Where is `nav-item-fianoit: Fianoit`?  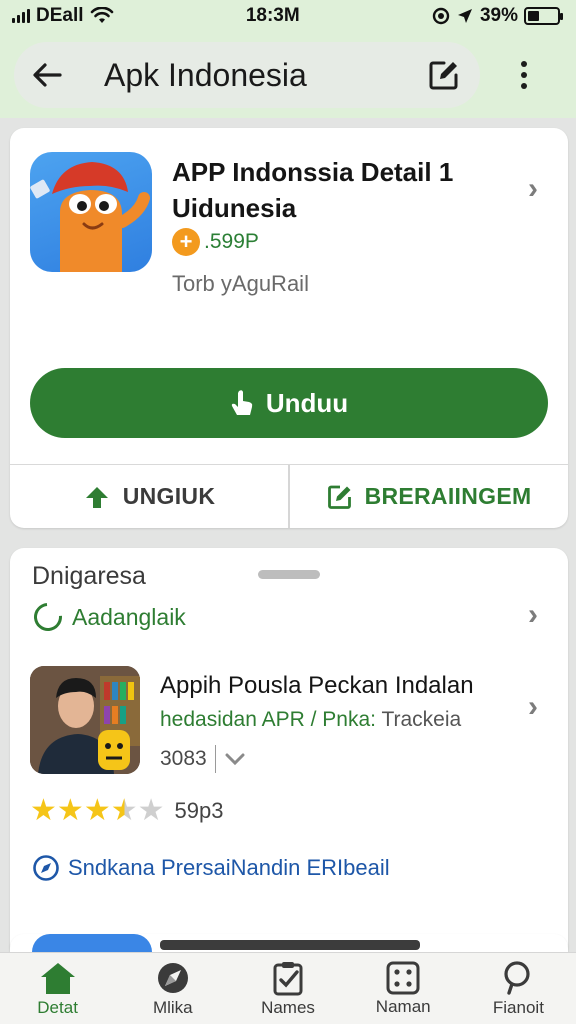
nav-item-fianoit: Fianoit is located at coordinates (518, 988).